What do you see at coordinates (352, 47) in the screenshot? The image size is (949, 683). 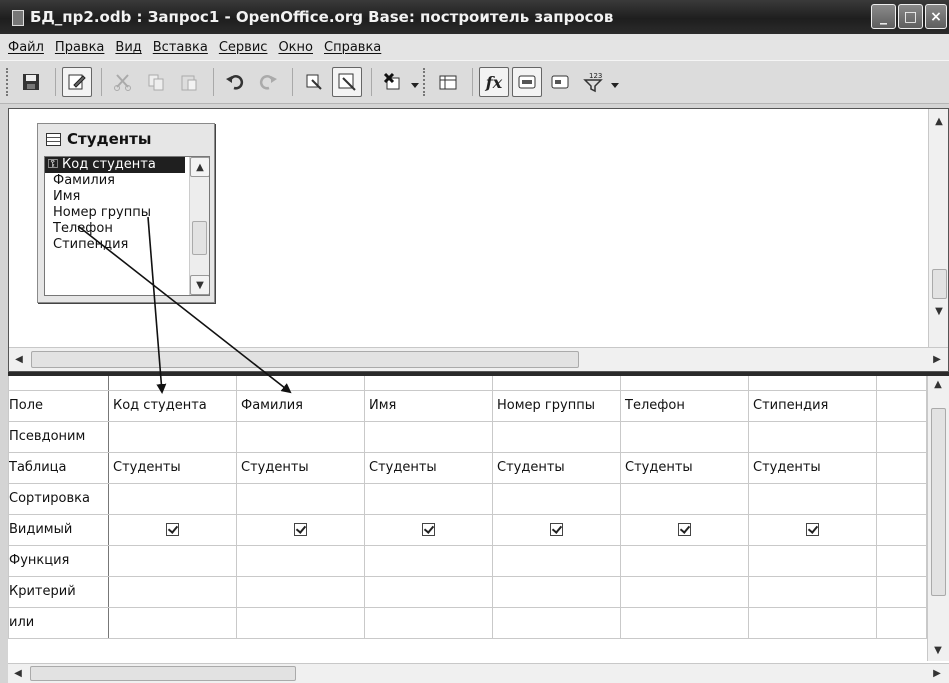 I see `menu-help: Справка` at bounding box center [352, 47].